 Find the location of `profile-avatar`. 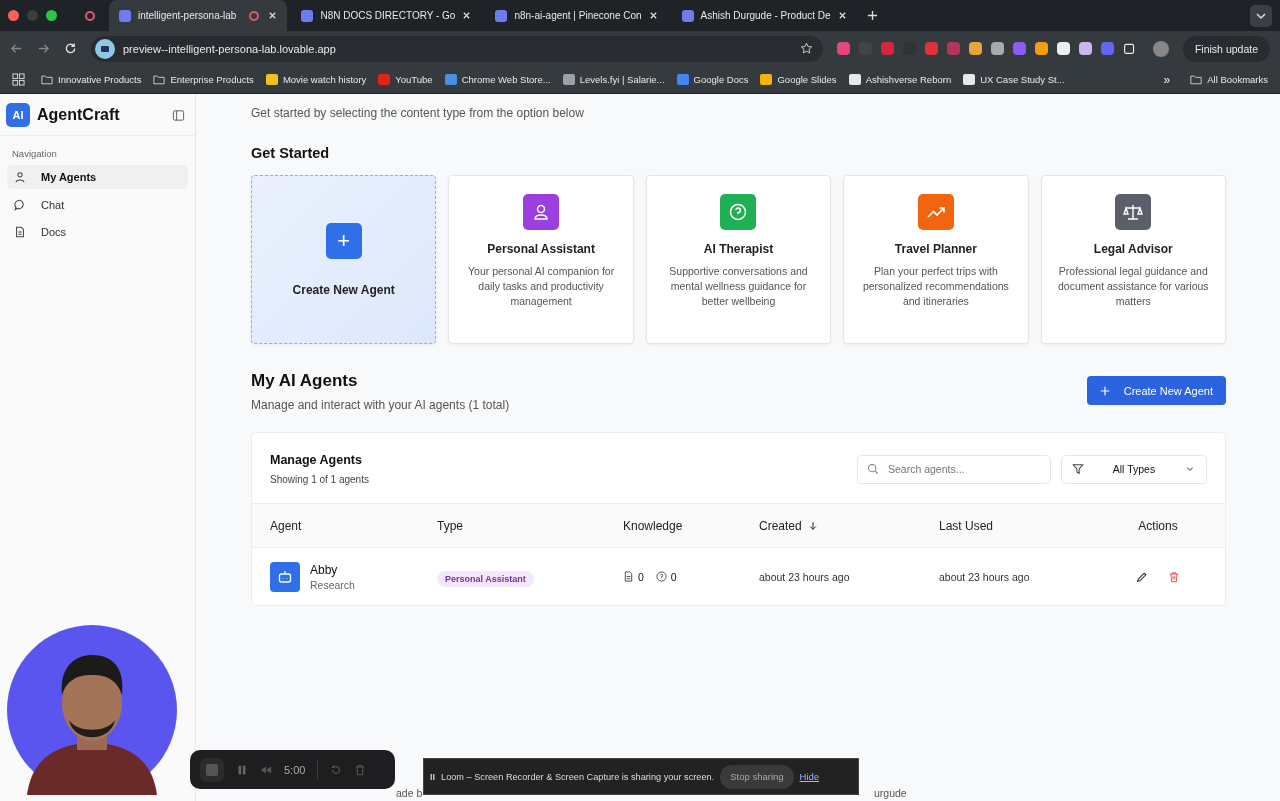

profile-avatar is located at coordinates (1160, 48).